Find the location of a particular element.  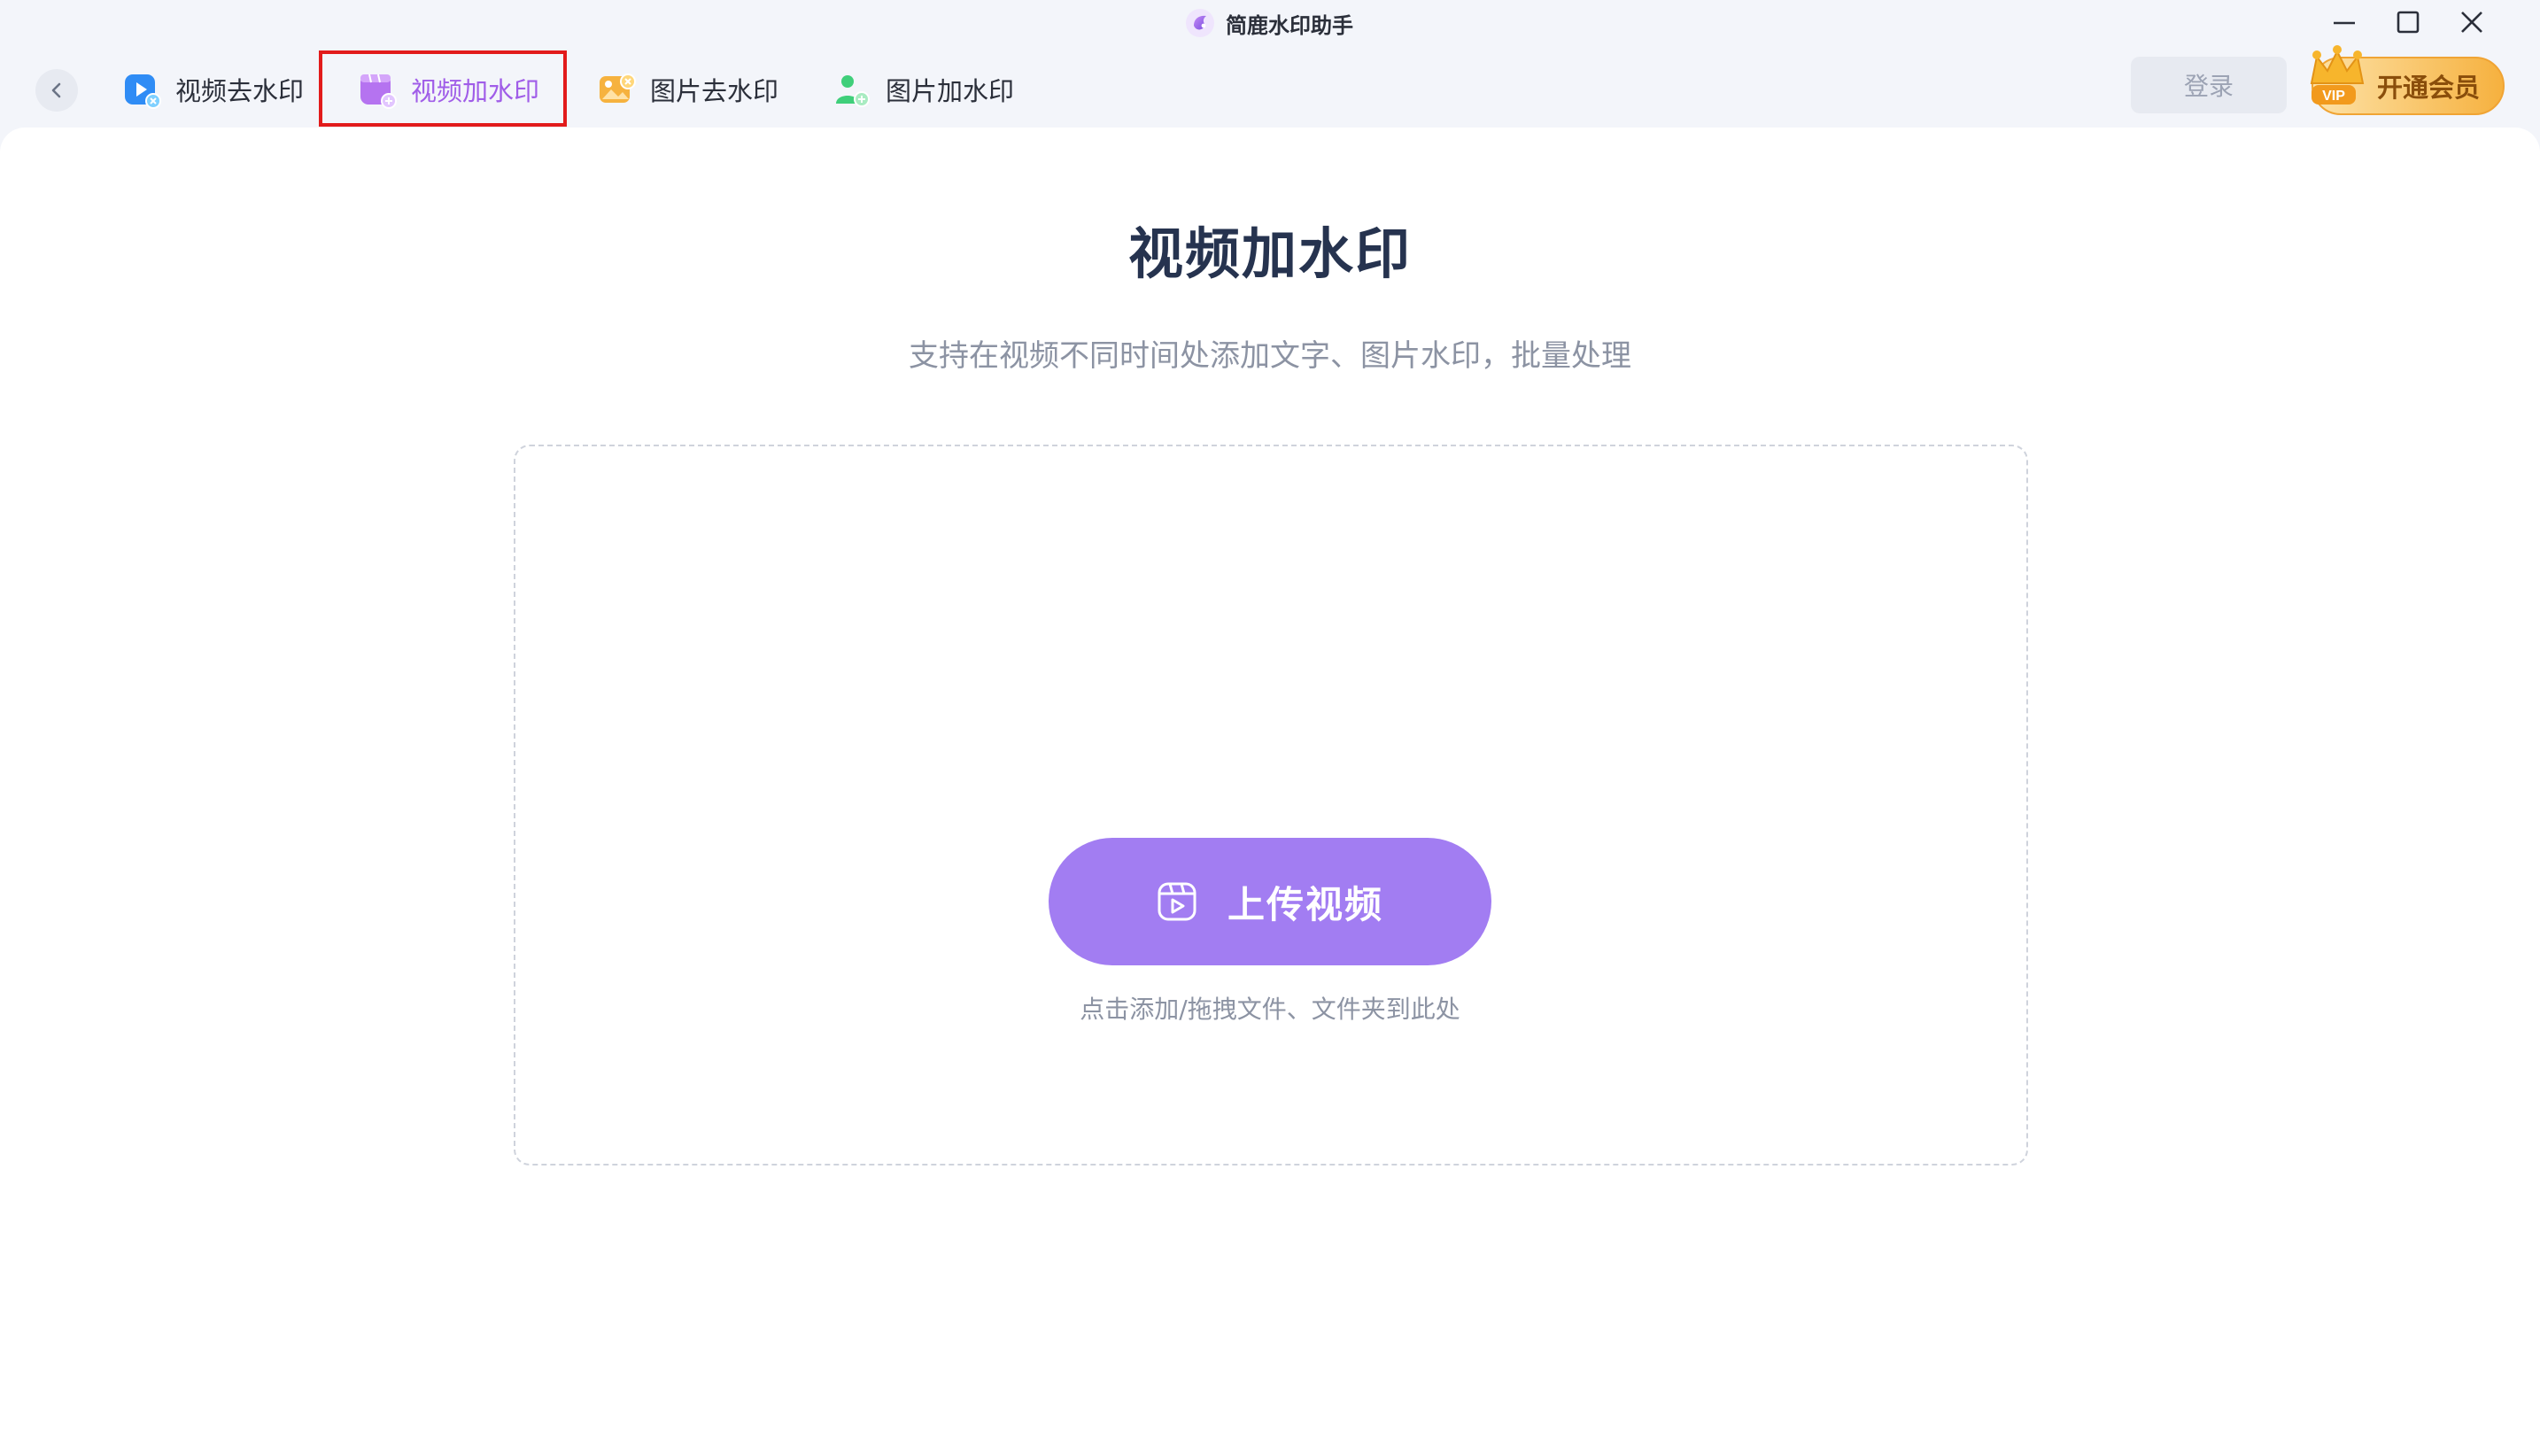

tab-label: 图片加水印 is located at coordinates (951, 91).